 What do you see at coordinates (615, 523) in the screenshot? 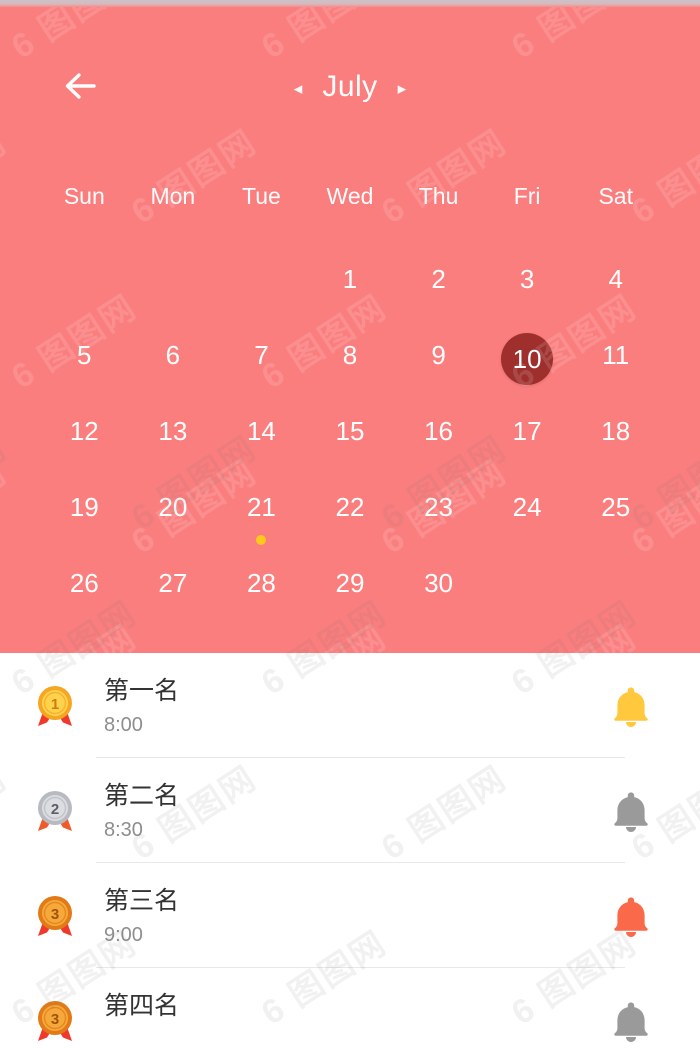
I see `date-cell-25: 25` at bounding box center [615, 523].